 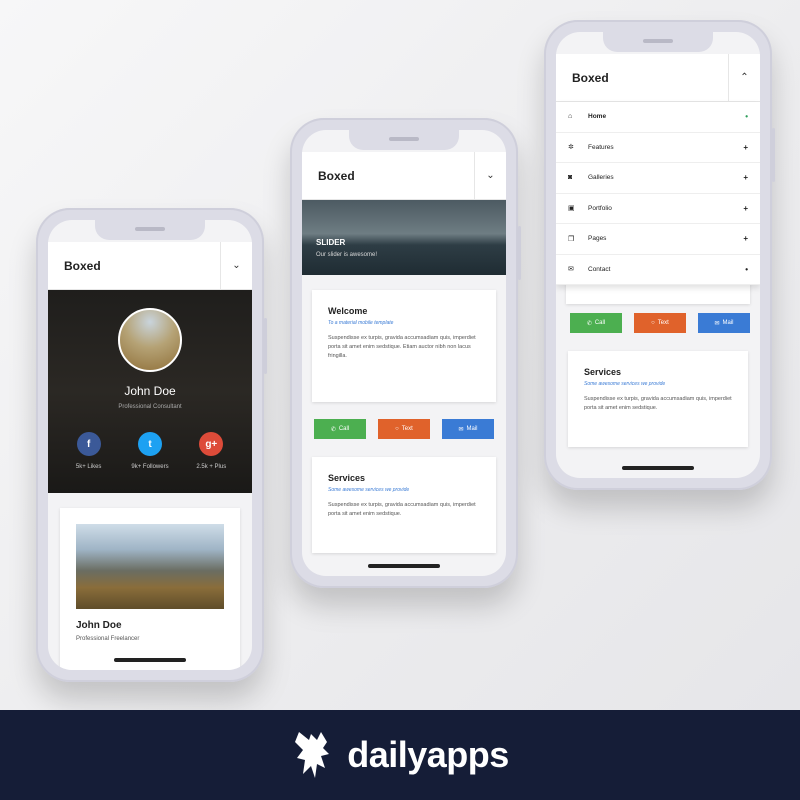 I want to click on menu-label: Home, so click(x=597, y=117).